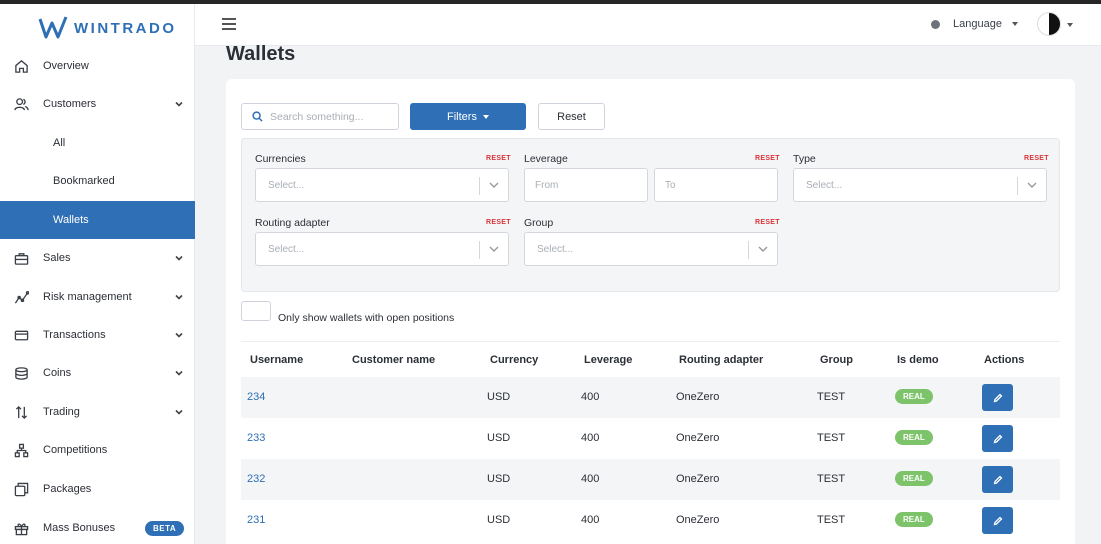  What do you see at coordinates (716, 185) in the screenshot?
I see `leverage-to-input: To` at bounding box center [716, 185].